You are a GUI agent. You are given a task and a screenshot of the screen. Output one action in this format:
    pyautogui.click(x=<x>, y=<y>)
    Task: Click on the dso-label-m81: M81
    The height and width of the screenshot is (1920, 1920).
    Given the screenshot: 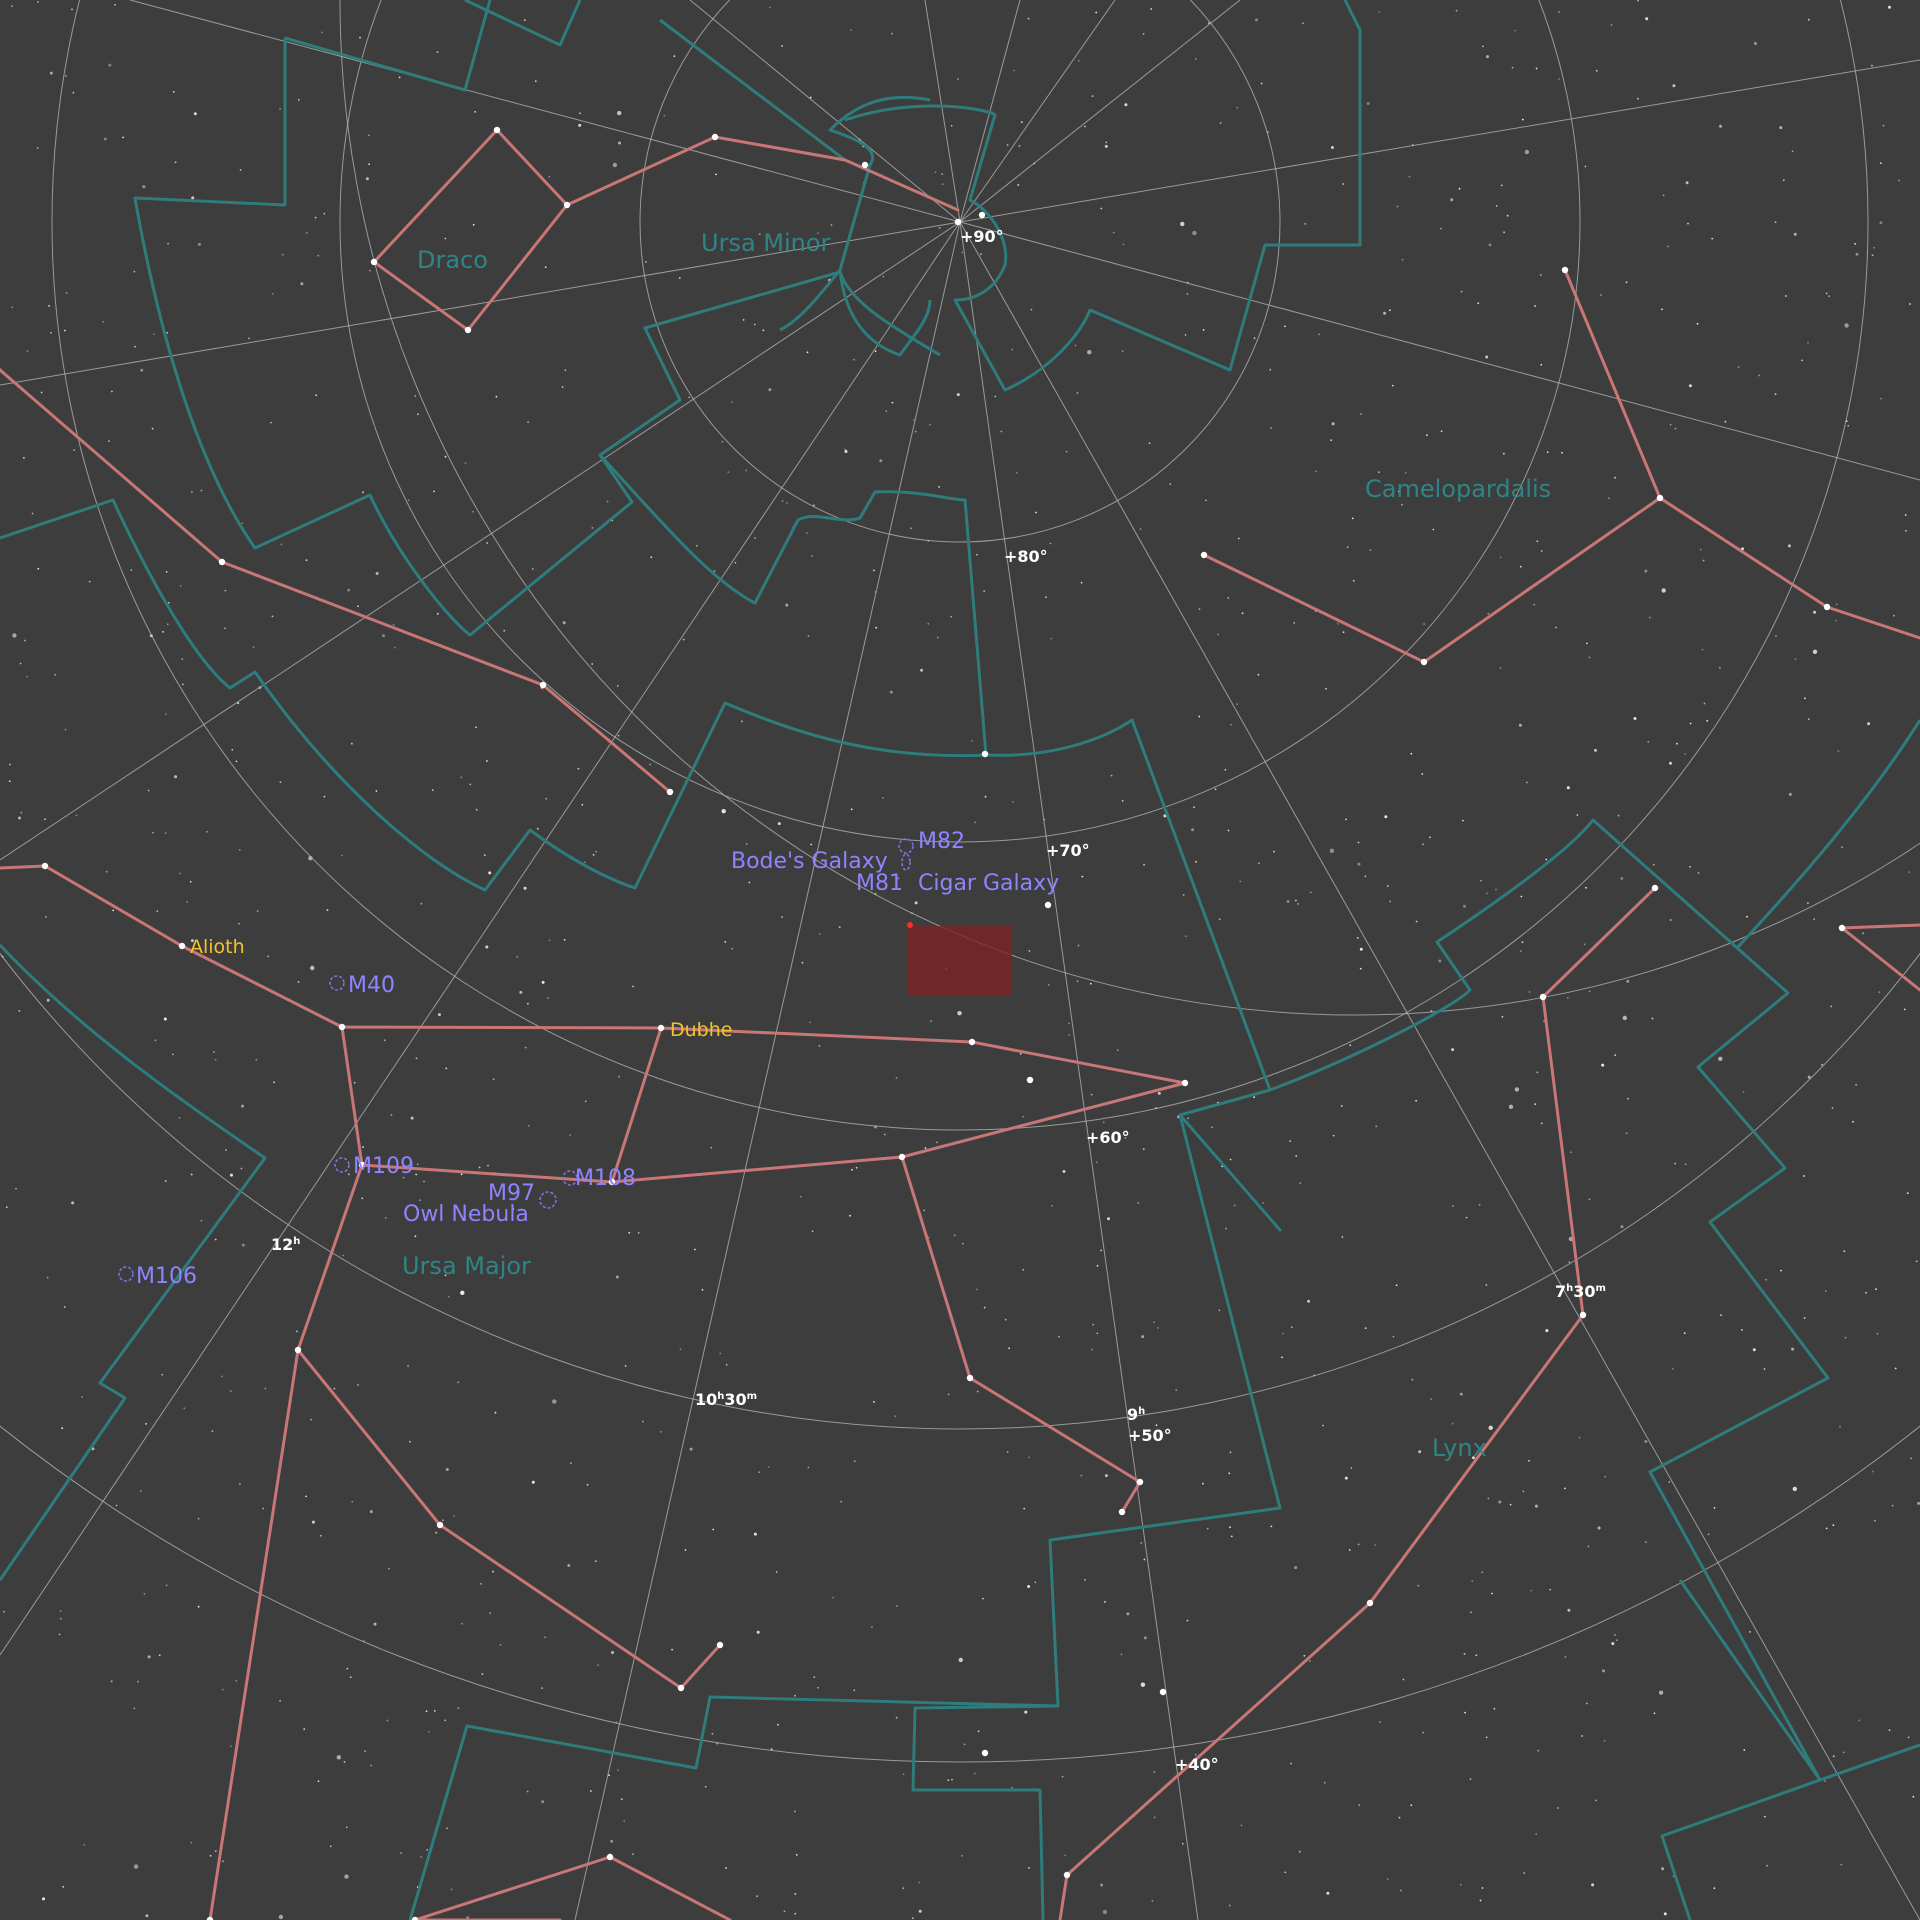 What is the action you would take?
    pyautogui.click(x=879, y=883)
    